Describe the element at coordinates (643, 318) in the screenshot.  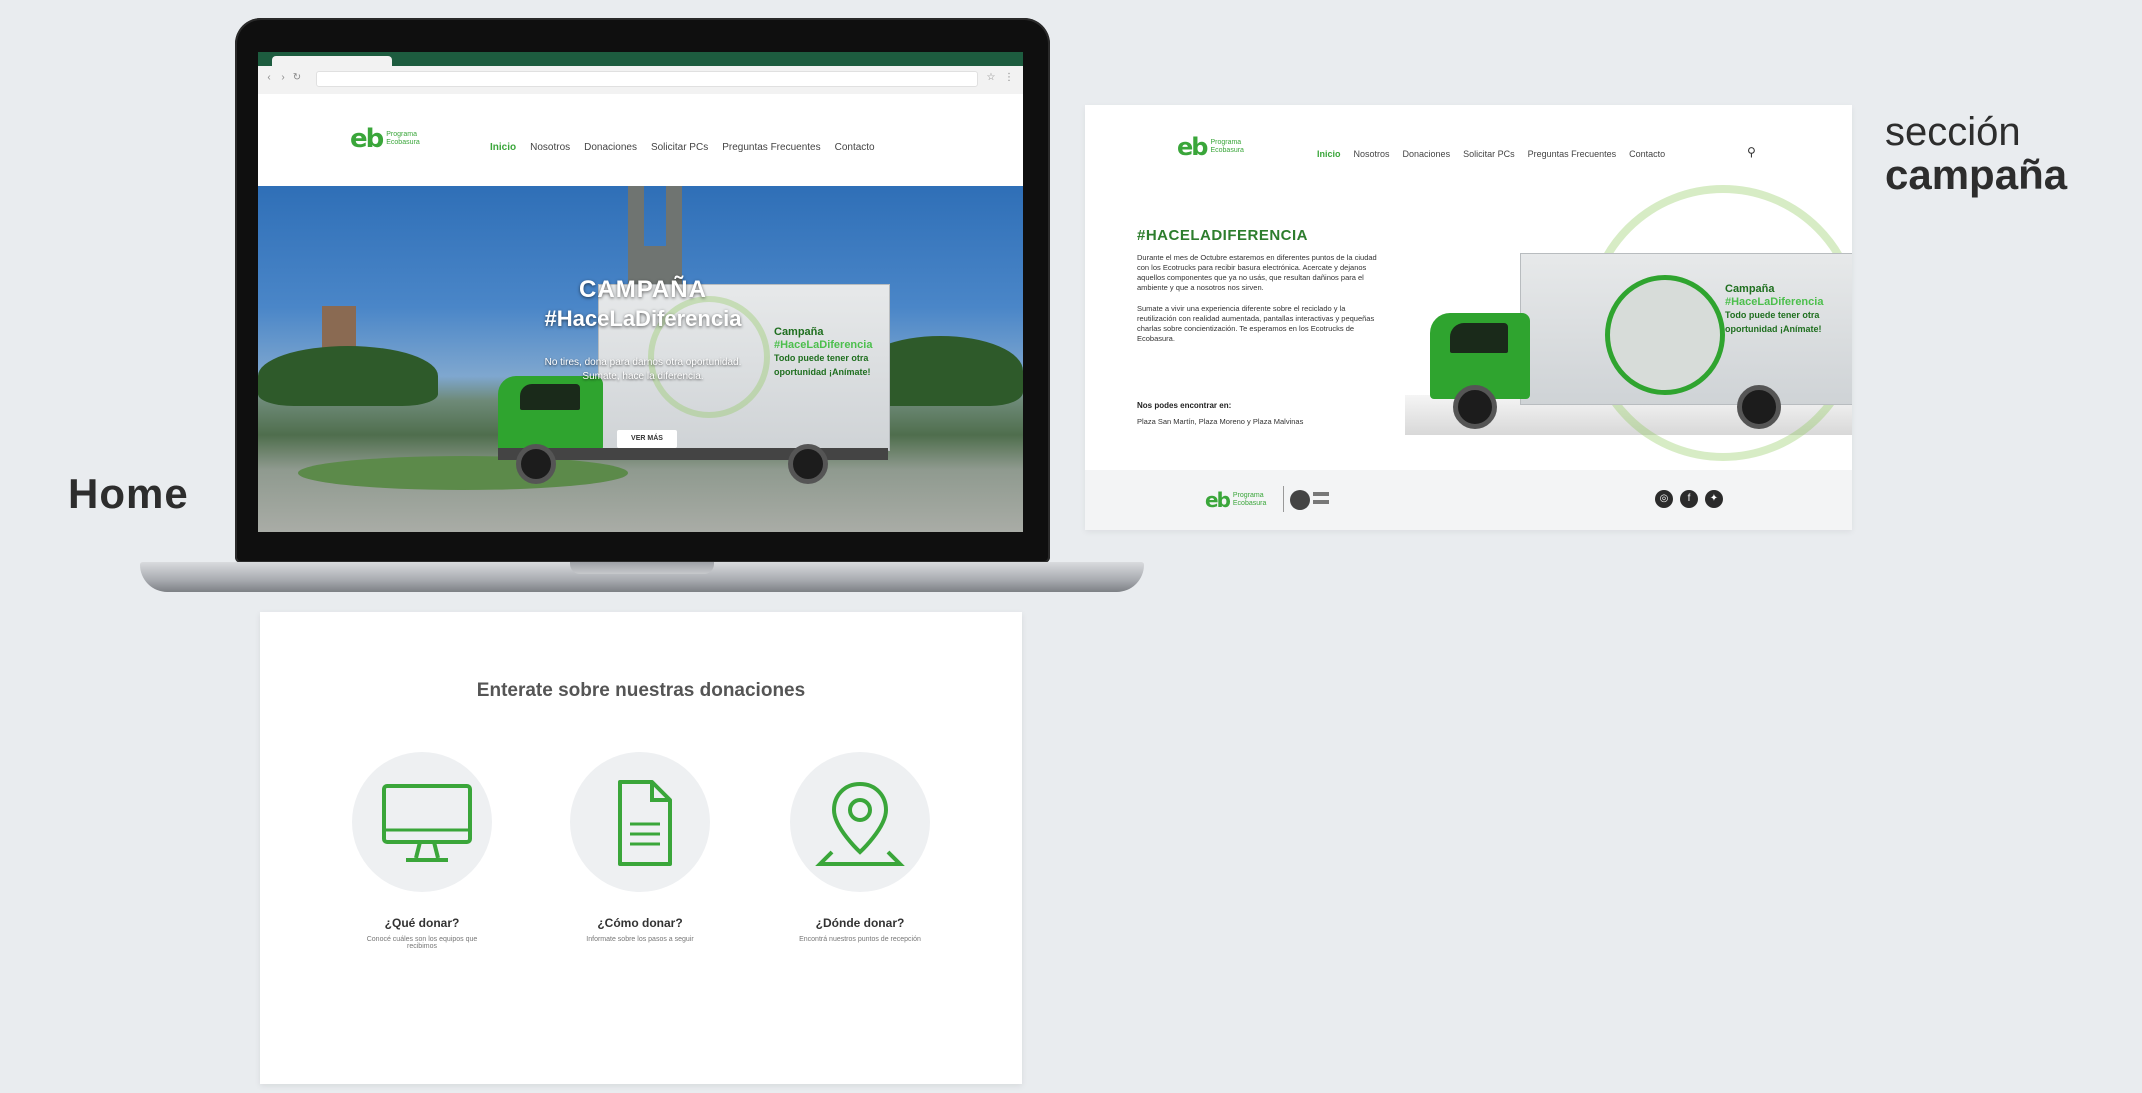
I see `hero-title-line2: #HaceLaDiferencia` at that location.